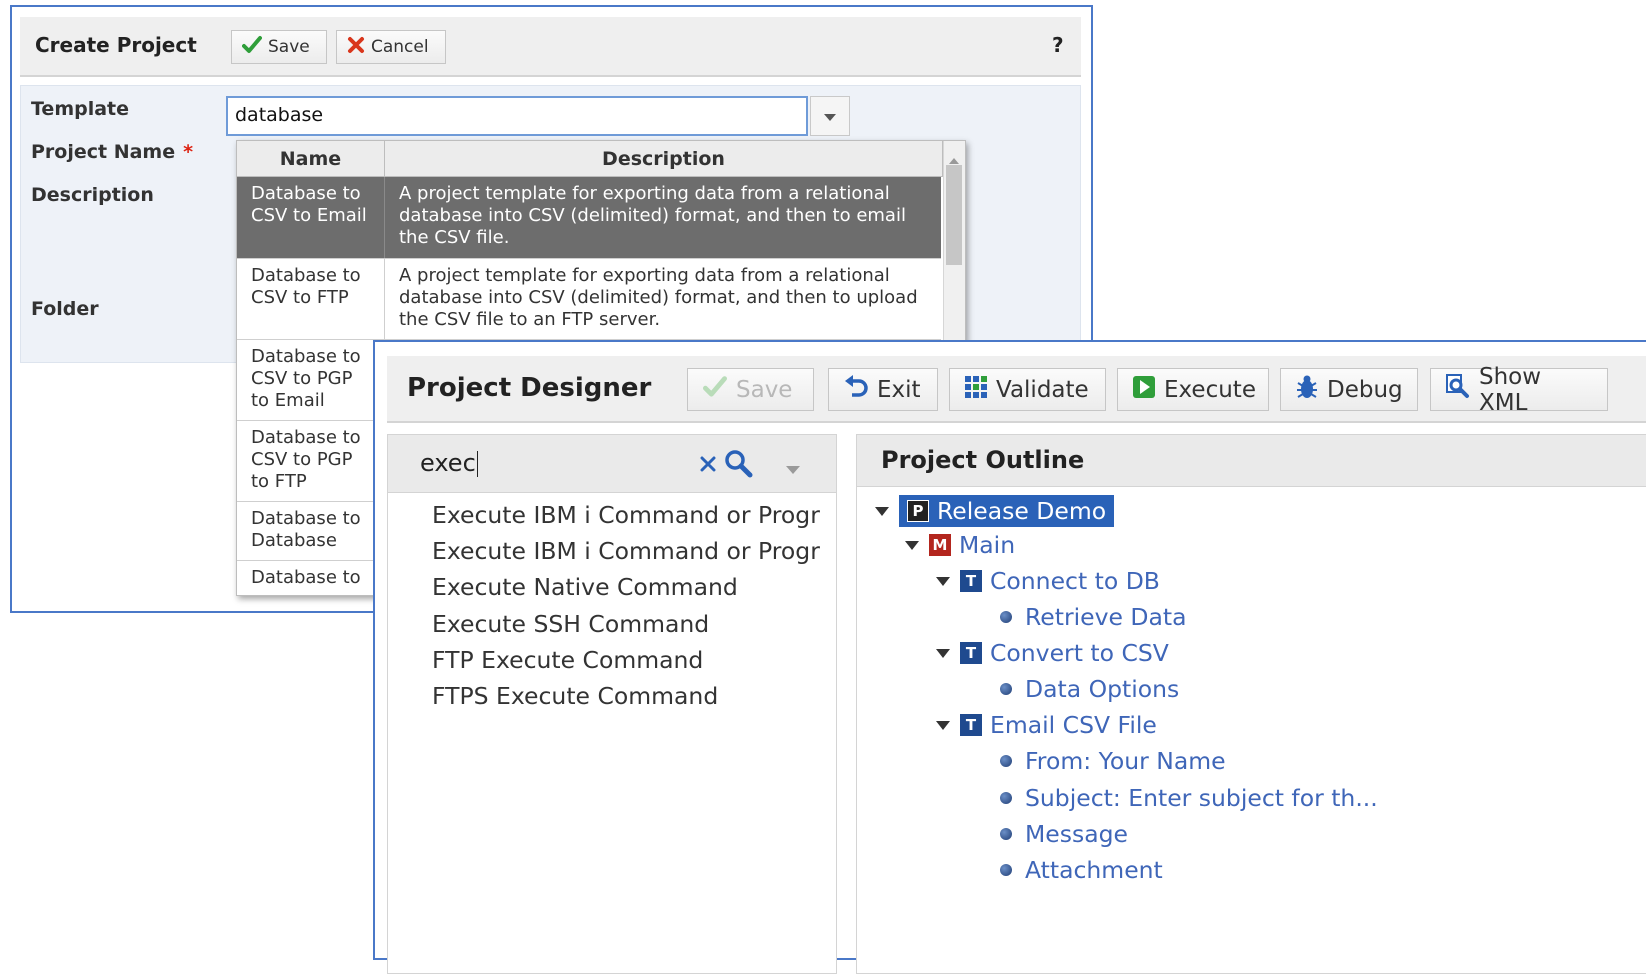 The width and height of the screenshot is (1646, 974). What do you see at coordinates (550, 47) in the screenshot?
I see `create-project-toolbar: Create Project Save Cancel ?` at bounding box center [550, 47].